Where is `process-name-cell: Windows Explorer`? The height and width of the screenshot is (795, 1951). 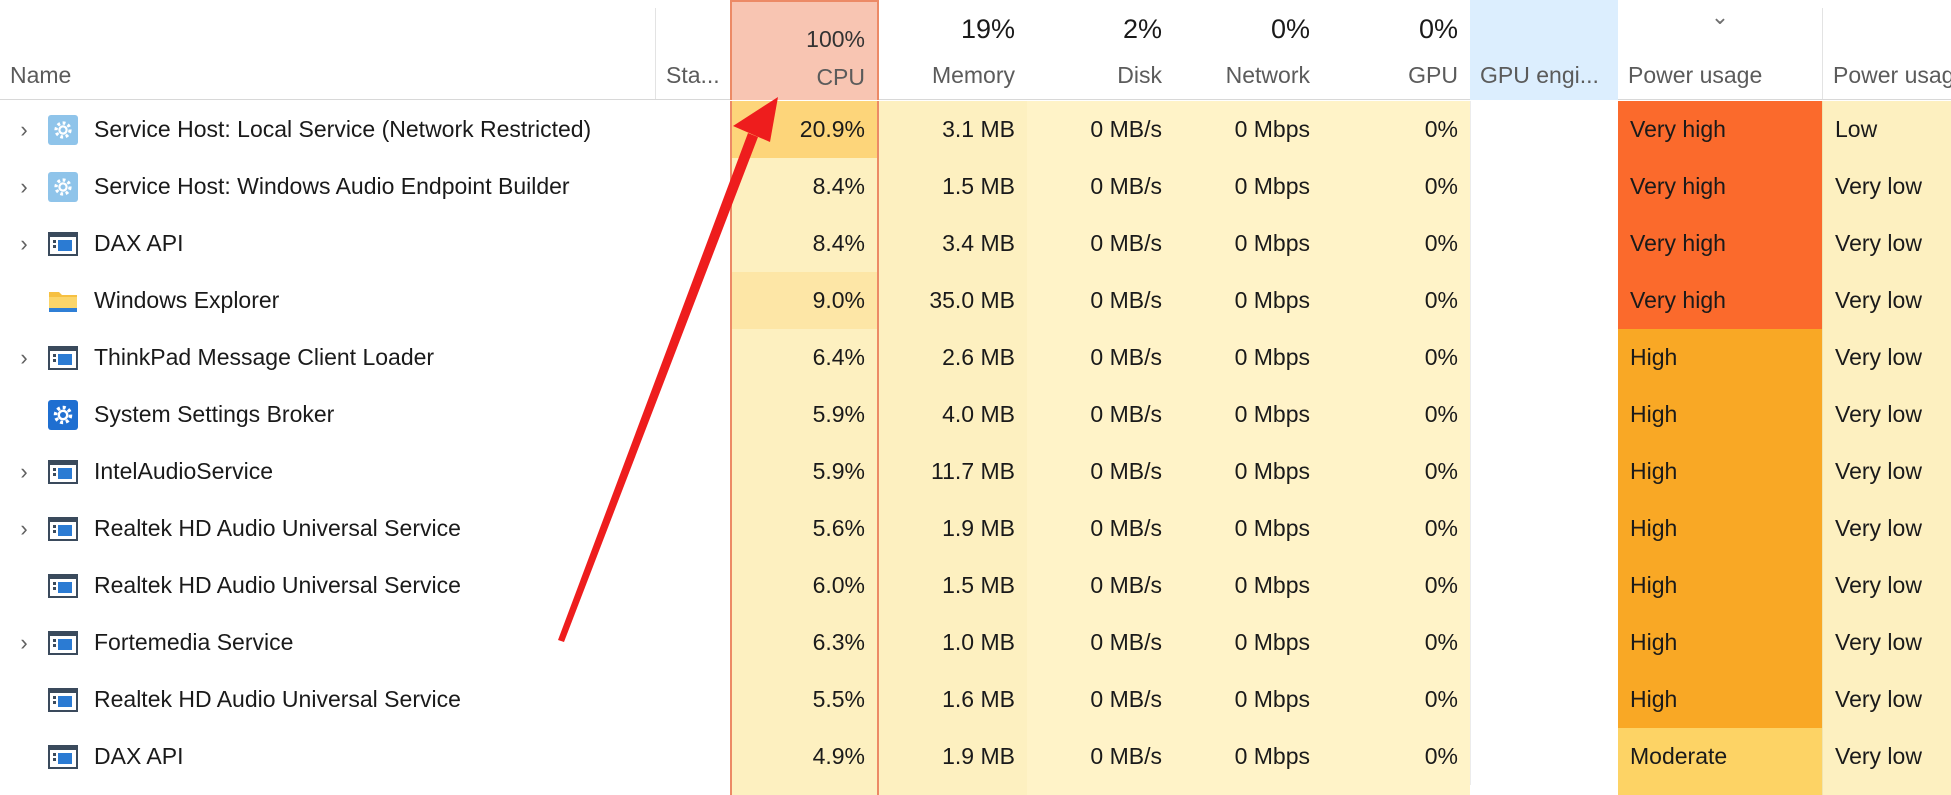
process-name-cell: Windows Explorer is located at coordinates (327, 300).